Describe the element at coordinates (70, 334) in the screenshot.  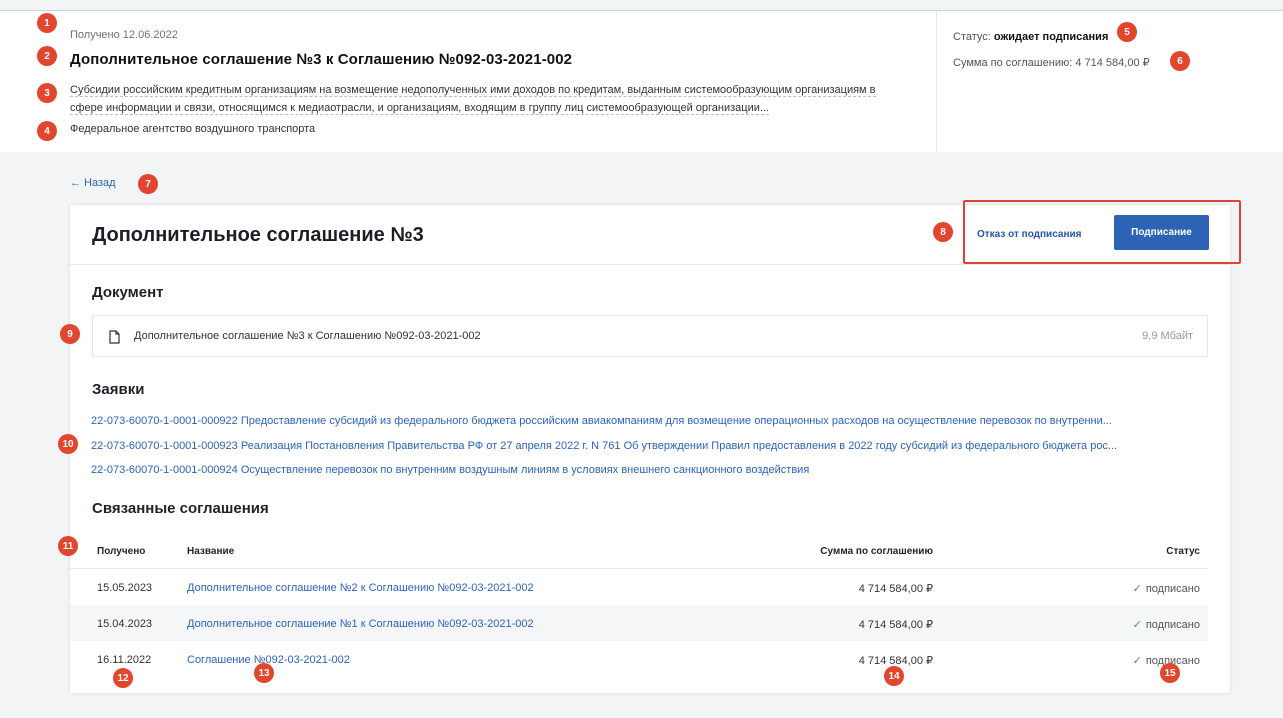
I see `annotation-badge-9: 9` at that location.